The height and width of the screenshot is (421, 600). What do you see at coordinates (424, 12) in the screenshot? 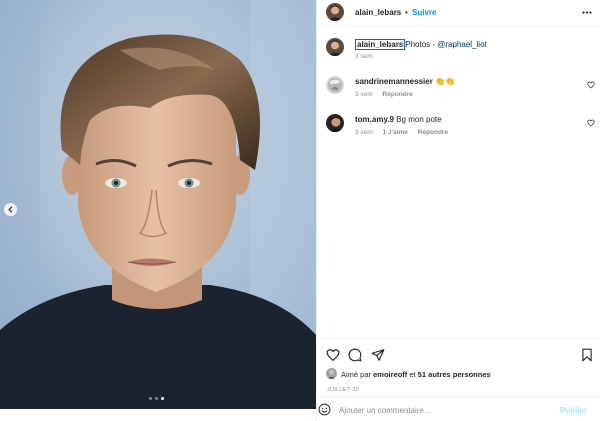
I see `follow-button: Suivre` at bounding box center [424, 12].